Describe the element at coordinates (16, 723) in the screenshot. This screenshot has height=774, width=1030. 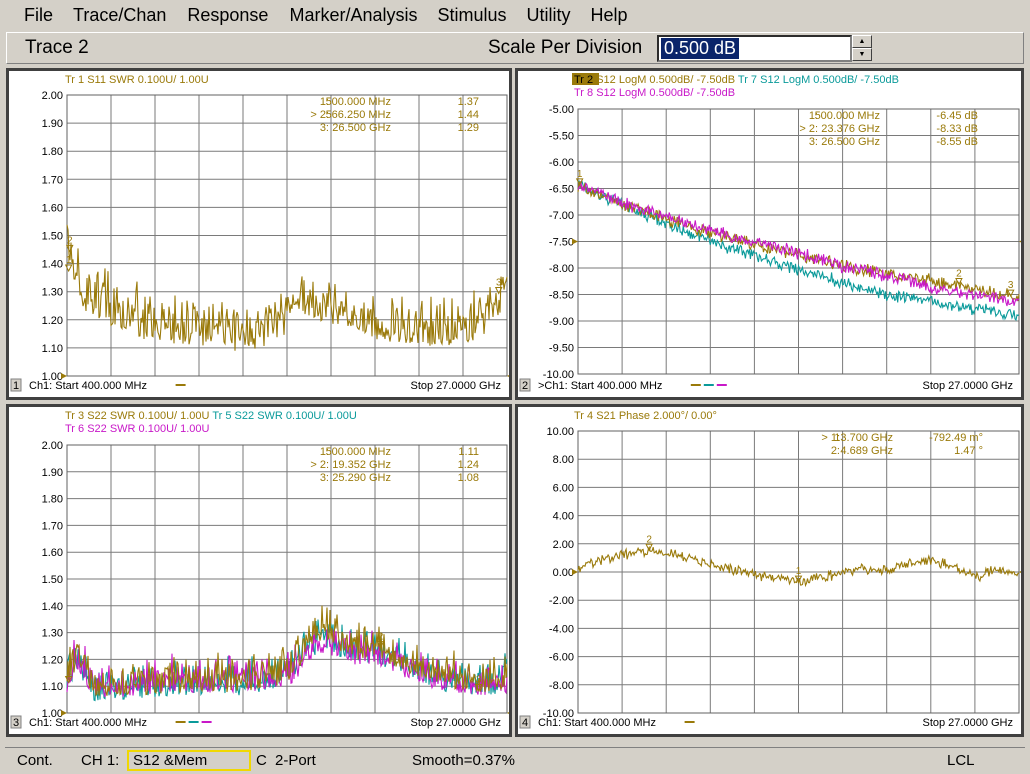
I see `window-number: 3` at that location.